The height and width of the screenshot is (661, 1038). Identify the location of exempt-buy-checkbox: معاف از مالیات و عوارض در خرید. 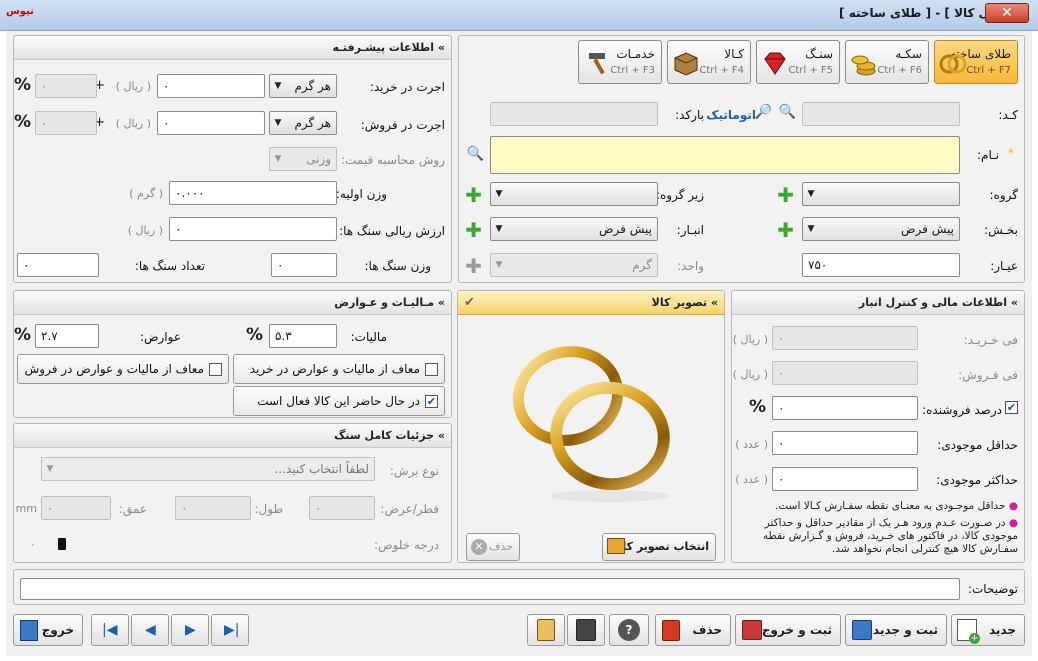
(339, 369).